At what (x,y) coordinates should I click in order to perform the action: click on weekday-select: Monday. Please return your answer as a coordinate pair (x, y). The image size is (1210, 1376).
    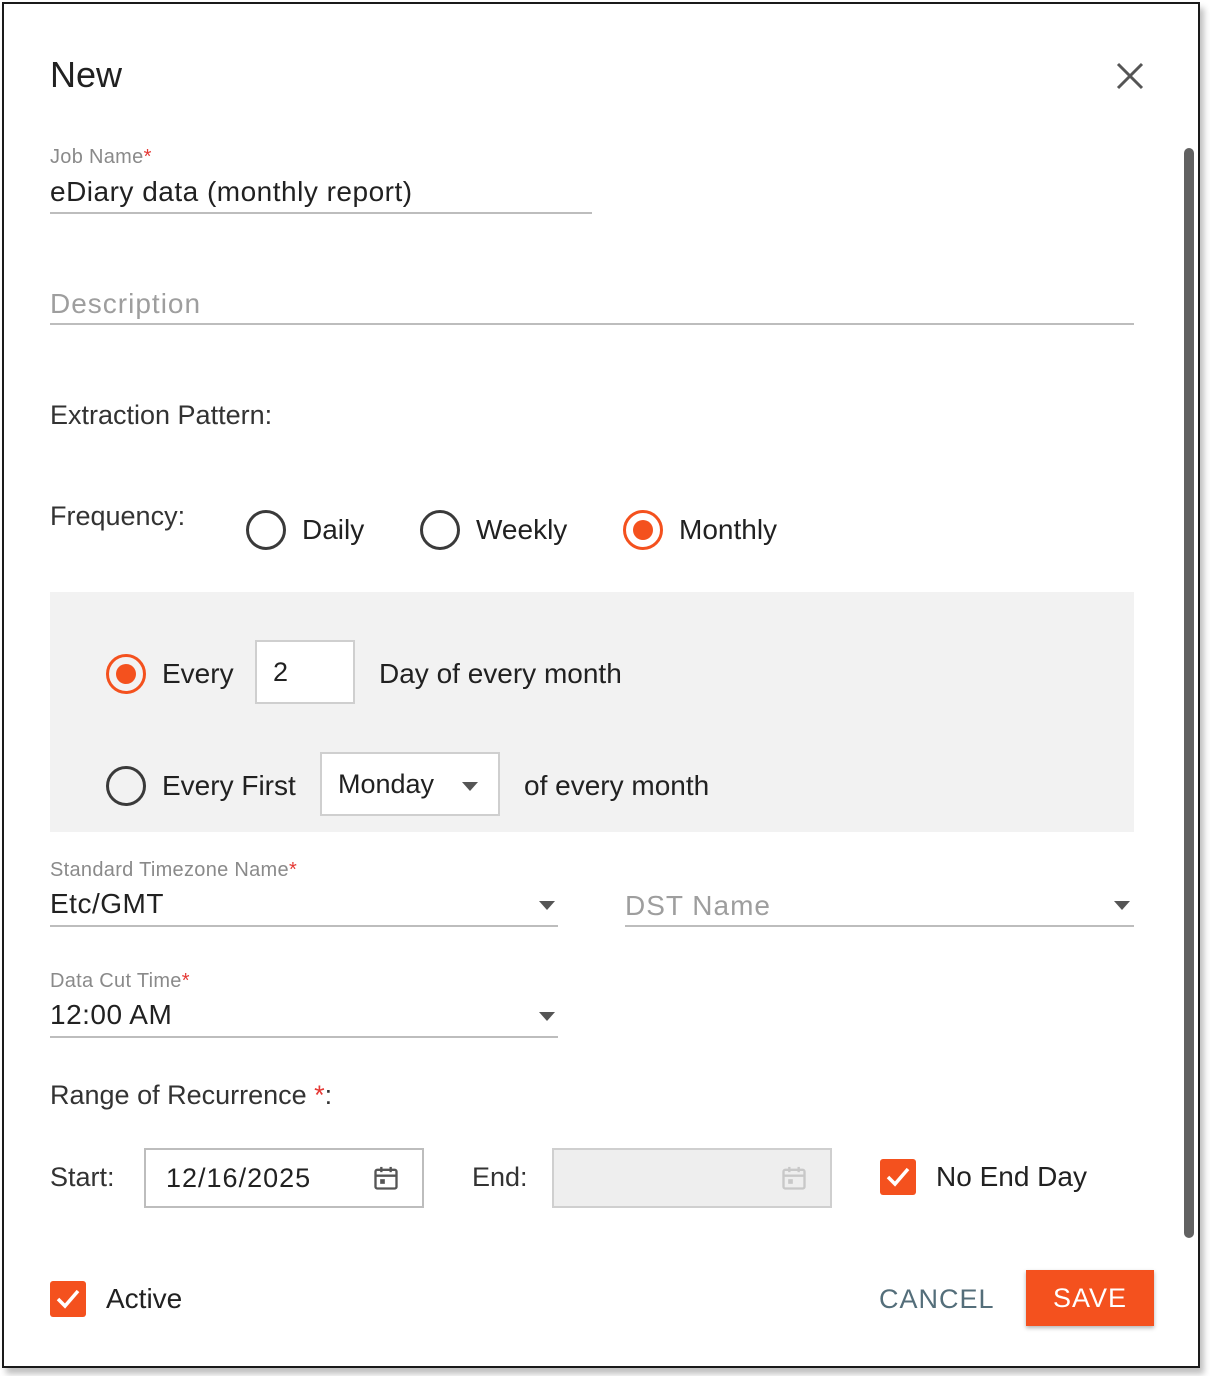
    Looking at the image, I should click on (410, 784).